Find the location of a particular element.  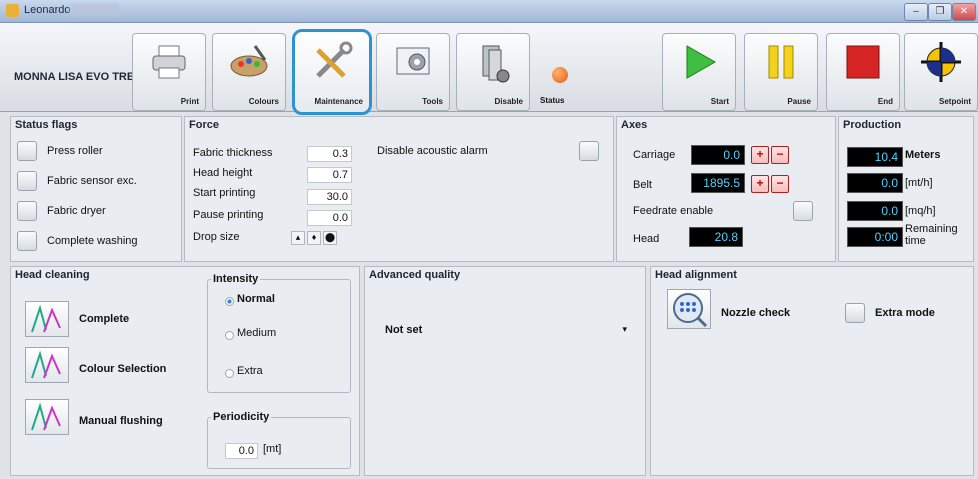

intensity-extra-radio is located at coordinates (229, 373).